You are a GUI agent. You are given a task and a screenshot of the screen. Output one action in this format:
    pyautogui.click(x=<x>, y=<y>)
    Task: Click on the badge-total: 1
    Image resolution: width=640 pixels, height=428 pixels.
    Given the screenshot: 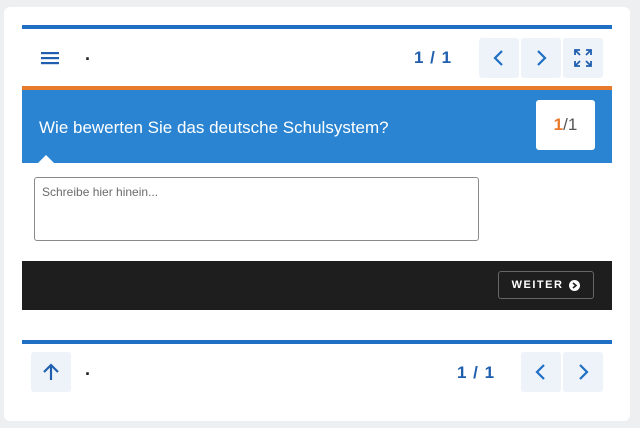 What is the action you would take?
    pyautogui.click(x=572, y=124)
    